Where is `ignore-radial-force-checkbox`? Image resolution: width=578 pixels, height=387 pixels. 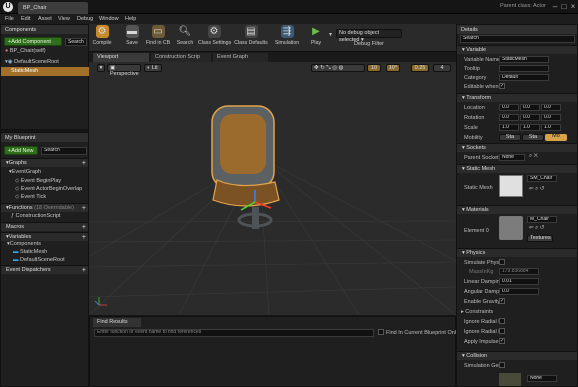
ignore-radial-force-checkbox is located at coordinates (502, 331).